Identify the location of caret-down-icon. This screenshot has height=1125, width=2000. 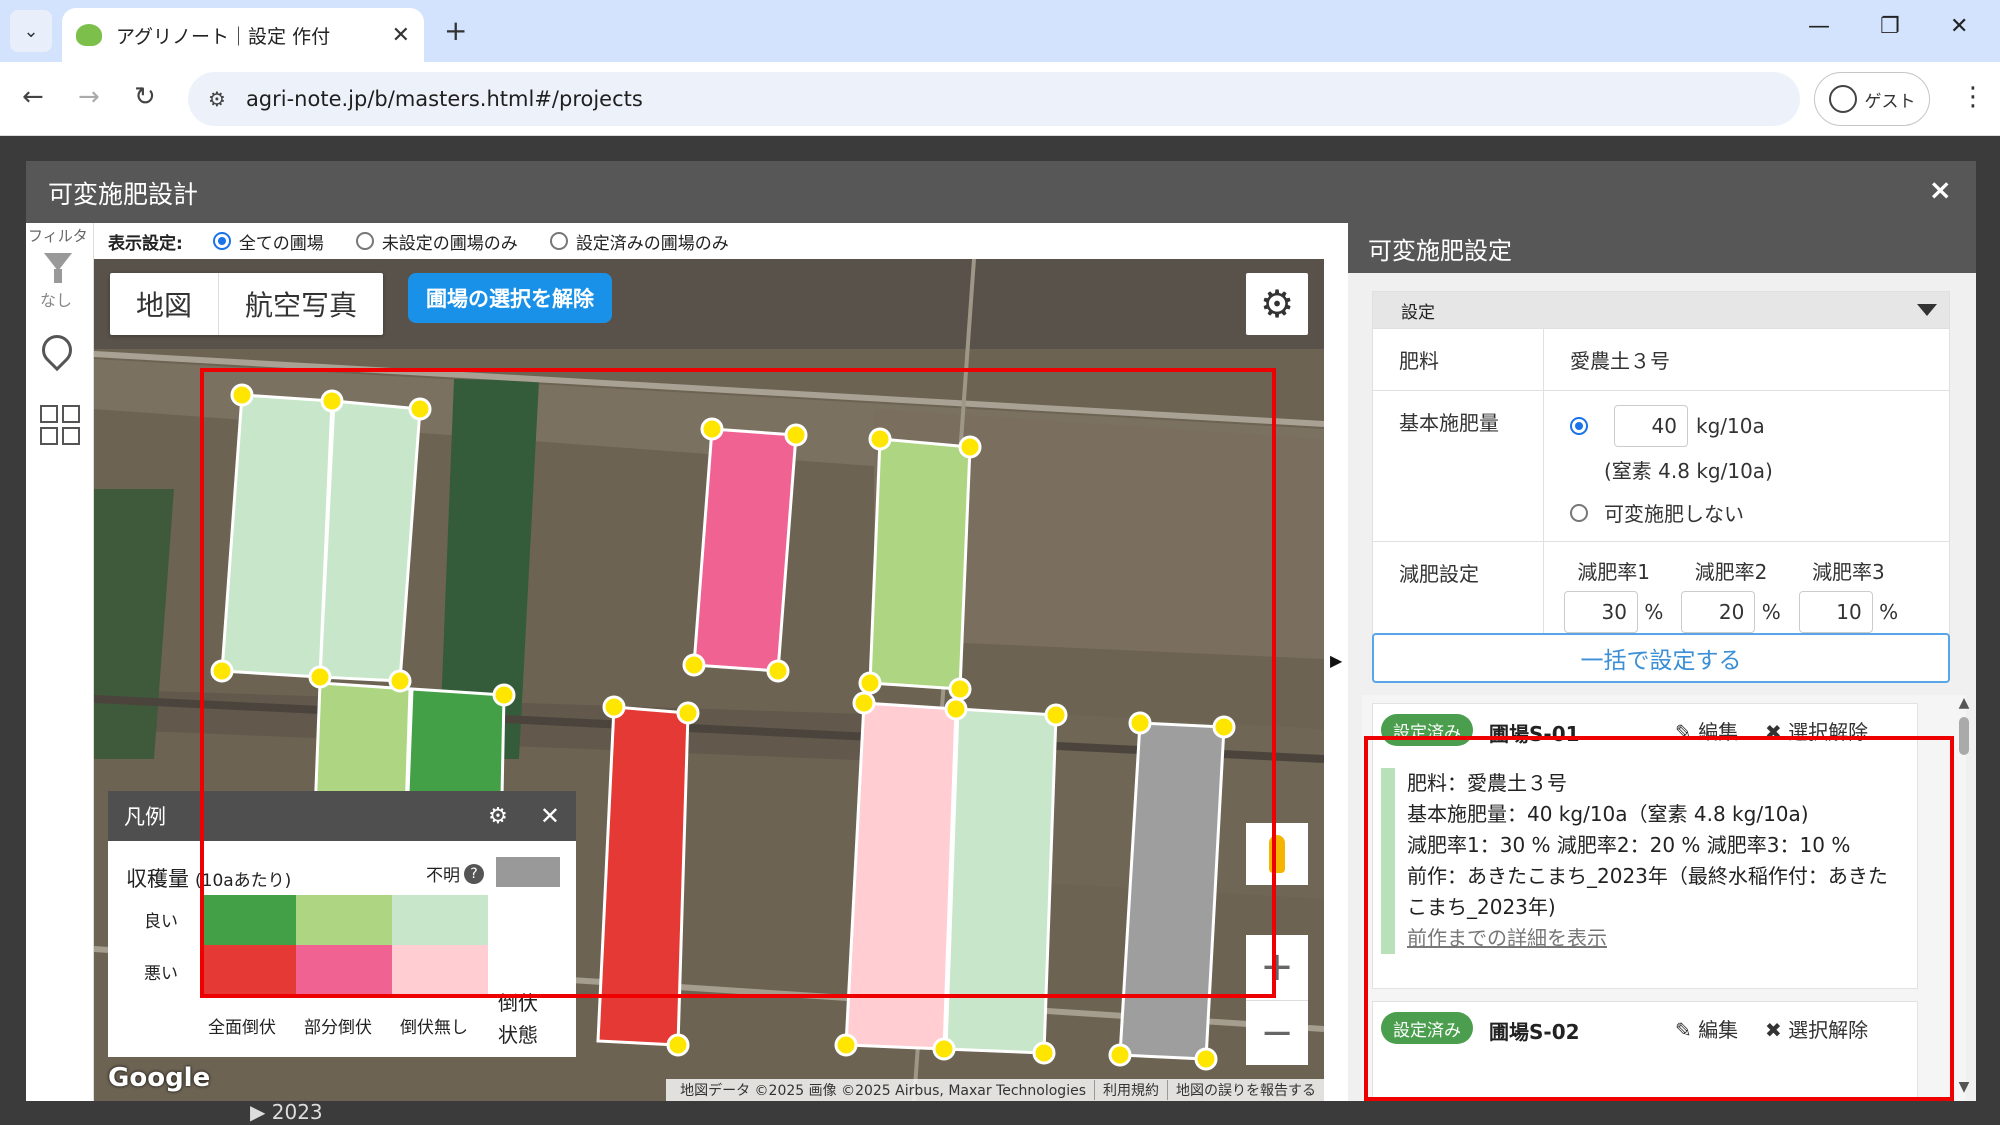
(1927, 310).